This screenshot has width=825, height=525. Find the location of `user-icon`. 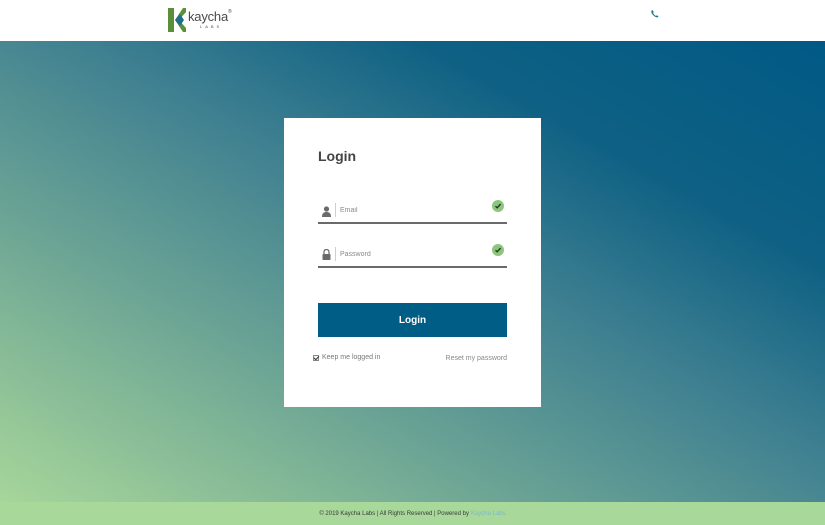

user-icon is located at coordinates (326, 211).